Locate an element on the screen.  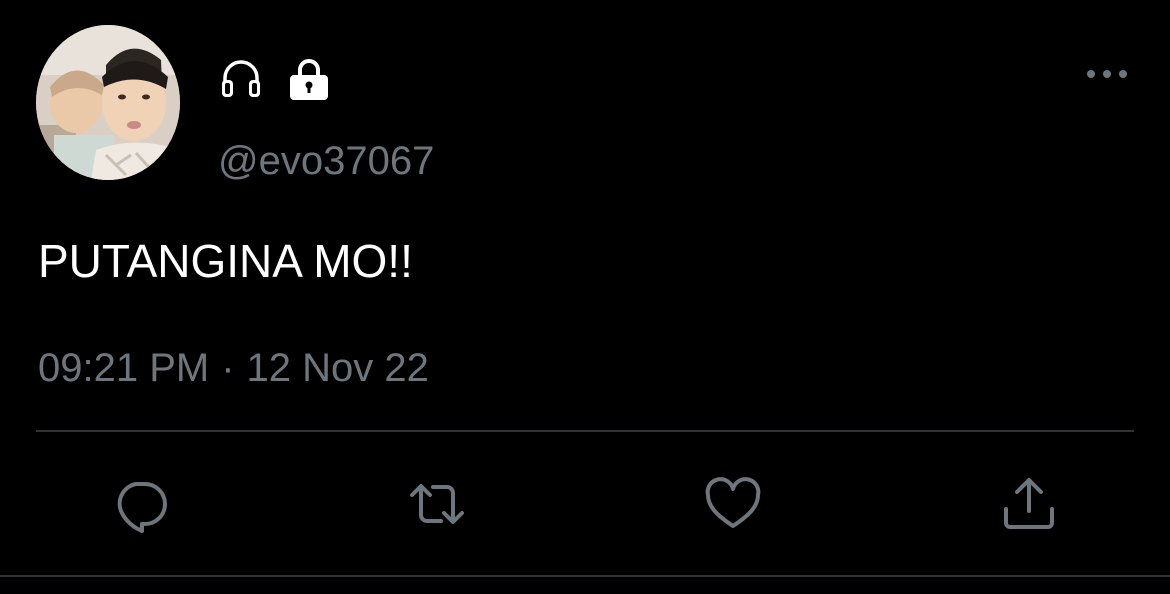
reply-button is located at coordinates (141, 504).